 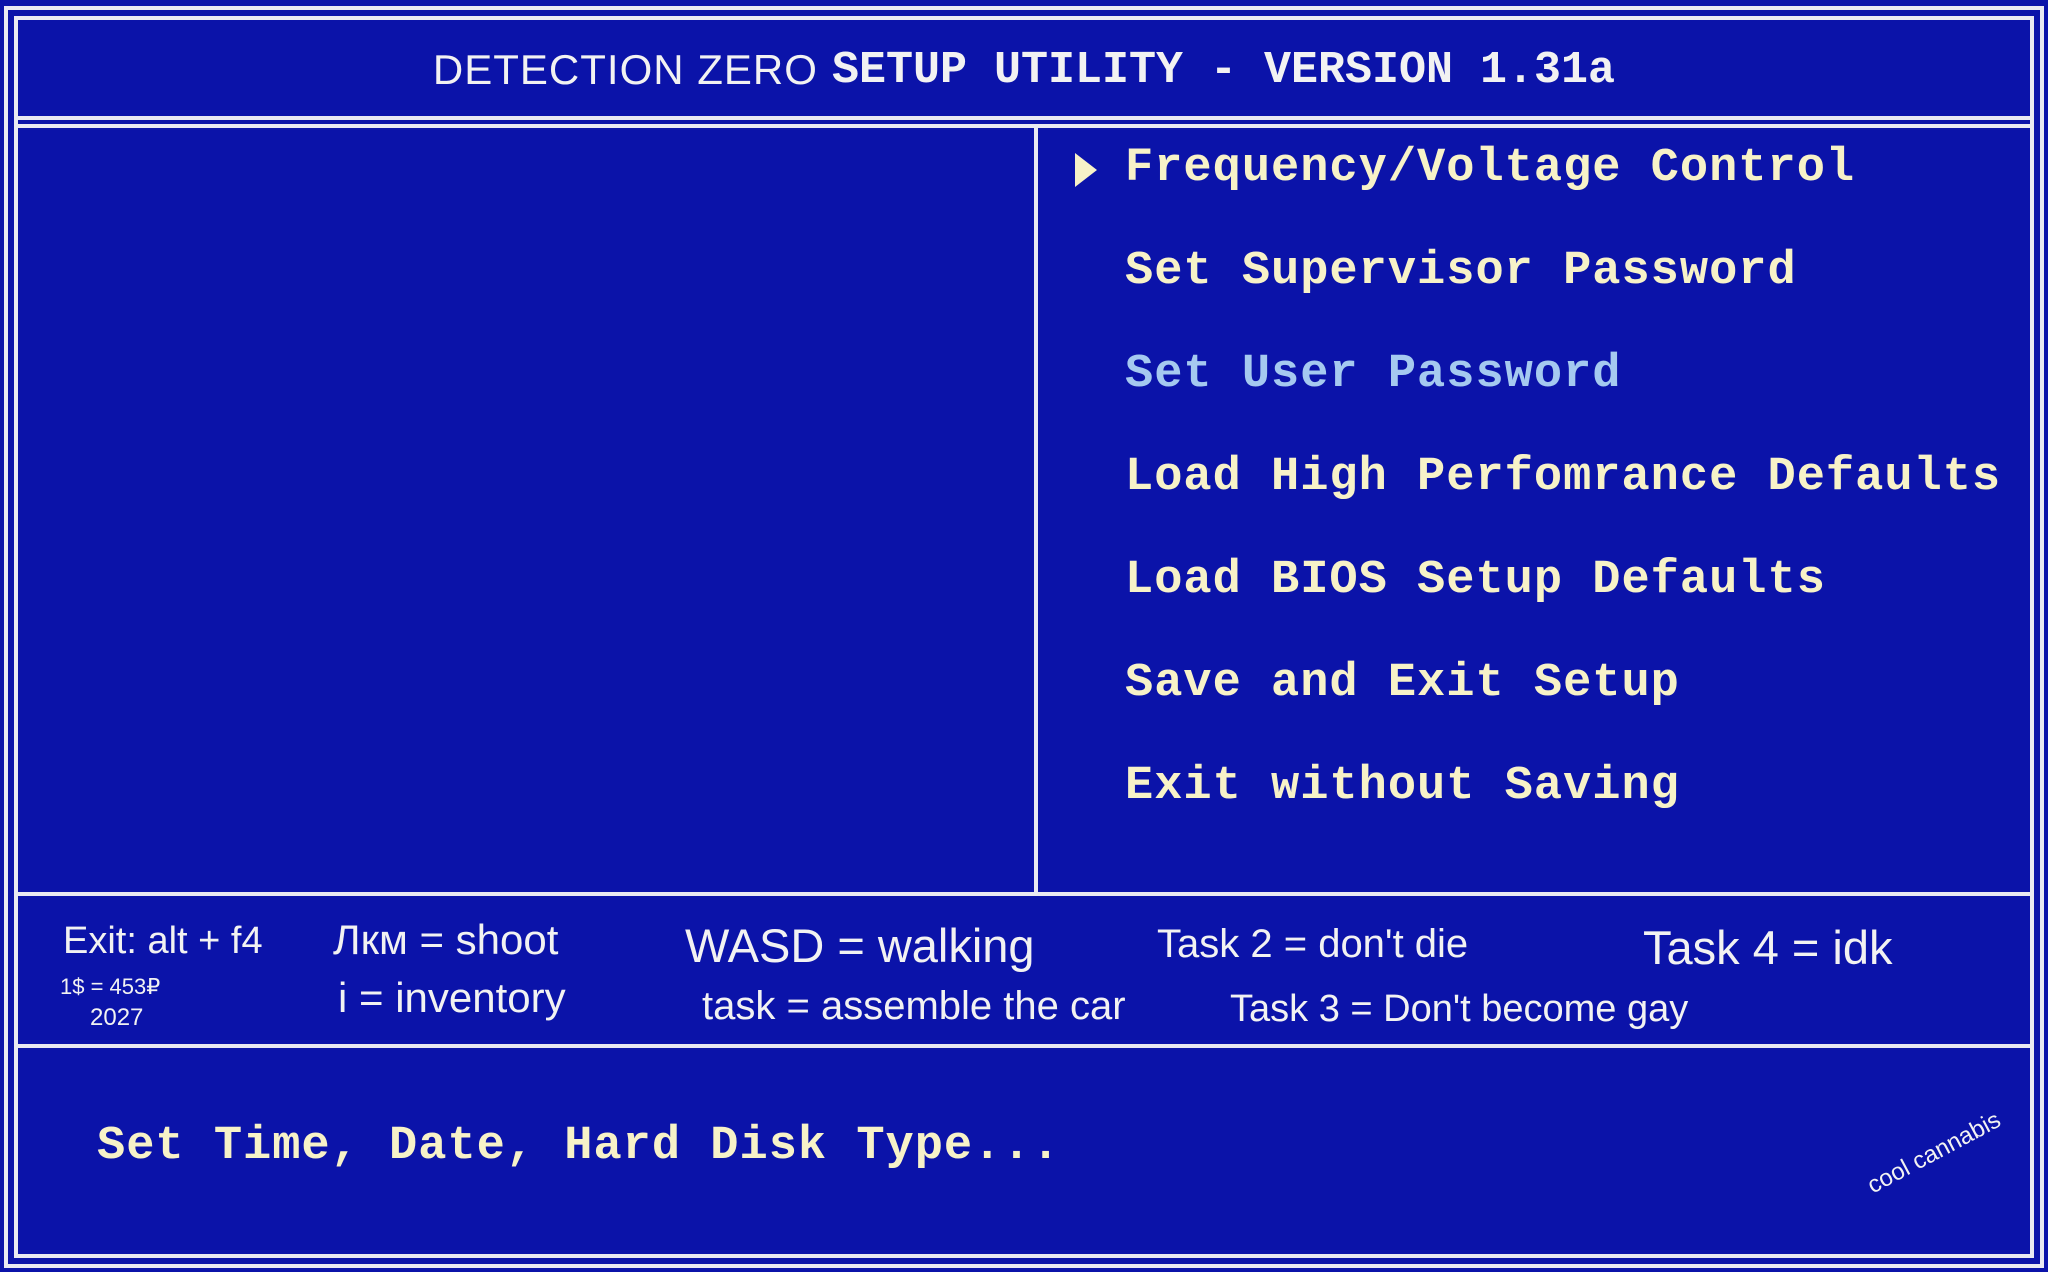 What do you see at coordinates (1459, 1009) in the screenshot?
I see `hint-task-3: Task 3 = Don't become gay` at bounding box center [1459, 1009].